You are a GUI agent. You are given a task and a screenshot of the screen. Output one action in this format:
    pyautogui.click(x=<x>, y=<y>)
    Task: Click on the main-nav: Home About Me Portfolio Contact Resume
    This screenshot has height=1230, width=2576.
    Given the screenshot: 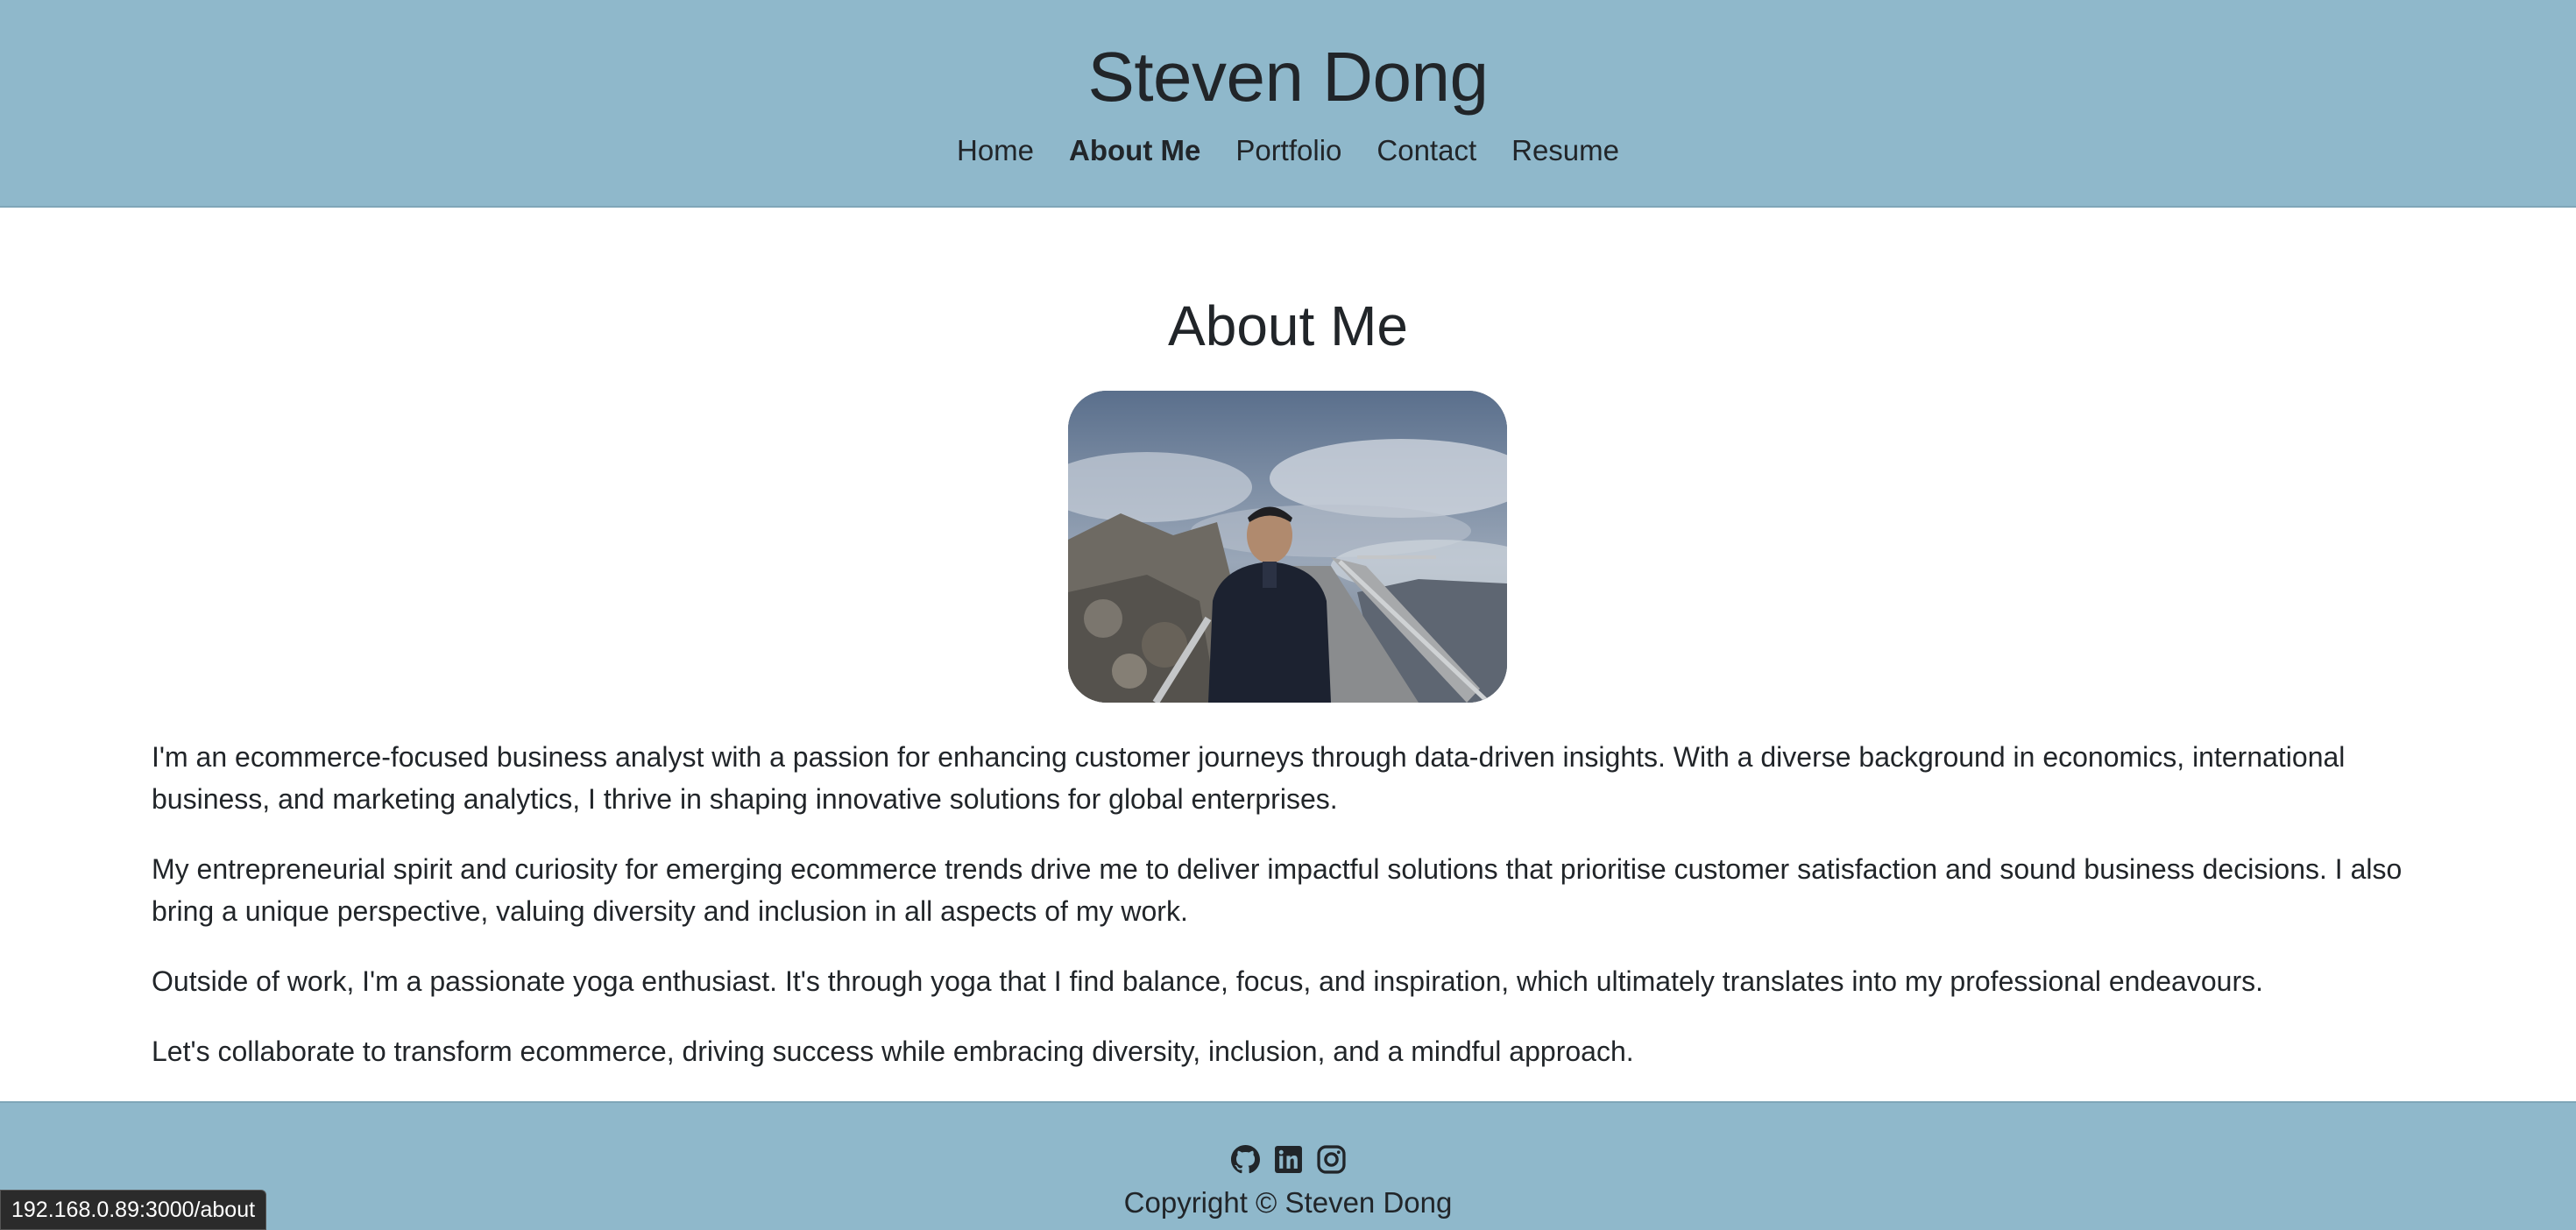 What is the action you would take?
    pyautogui.click(x=1288, y=151)
    